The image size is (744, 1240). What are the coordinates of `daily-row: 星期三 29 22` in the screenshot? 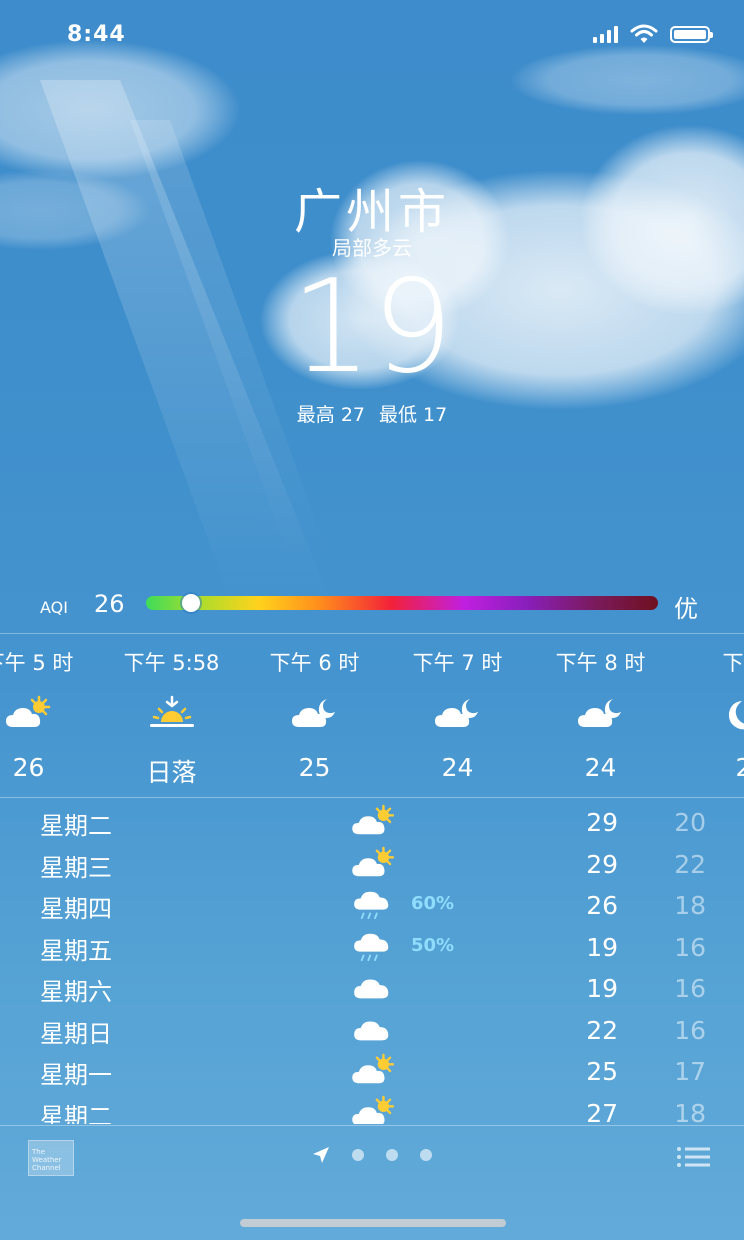 It's located at (372, 865).